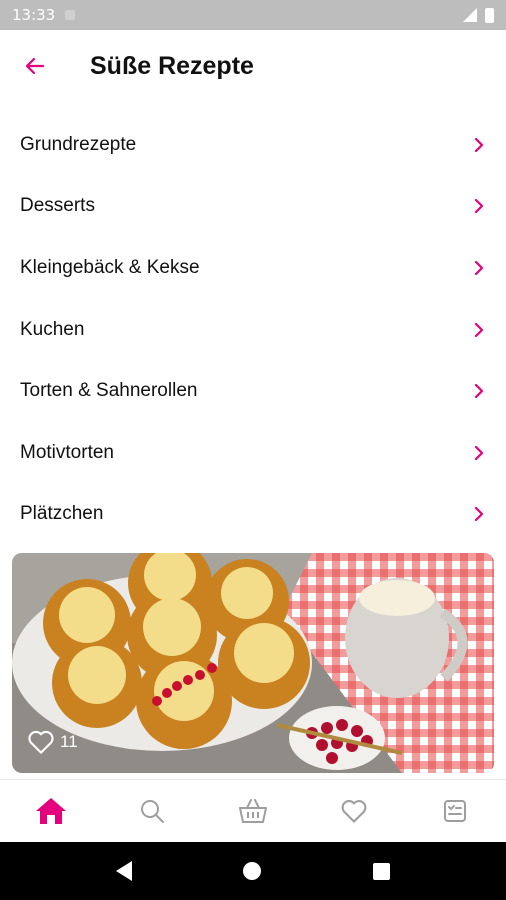 The image size is (506, 900). I want to click on category-item-motivtorten: Motivtorten, so click(253, 453).